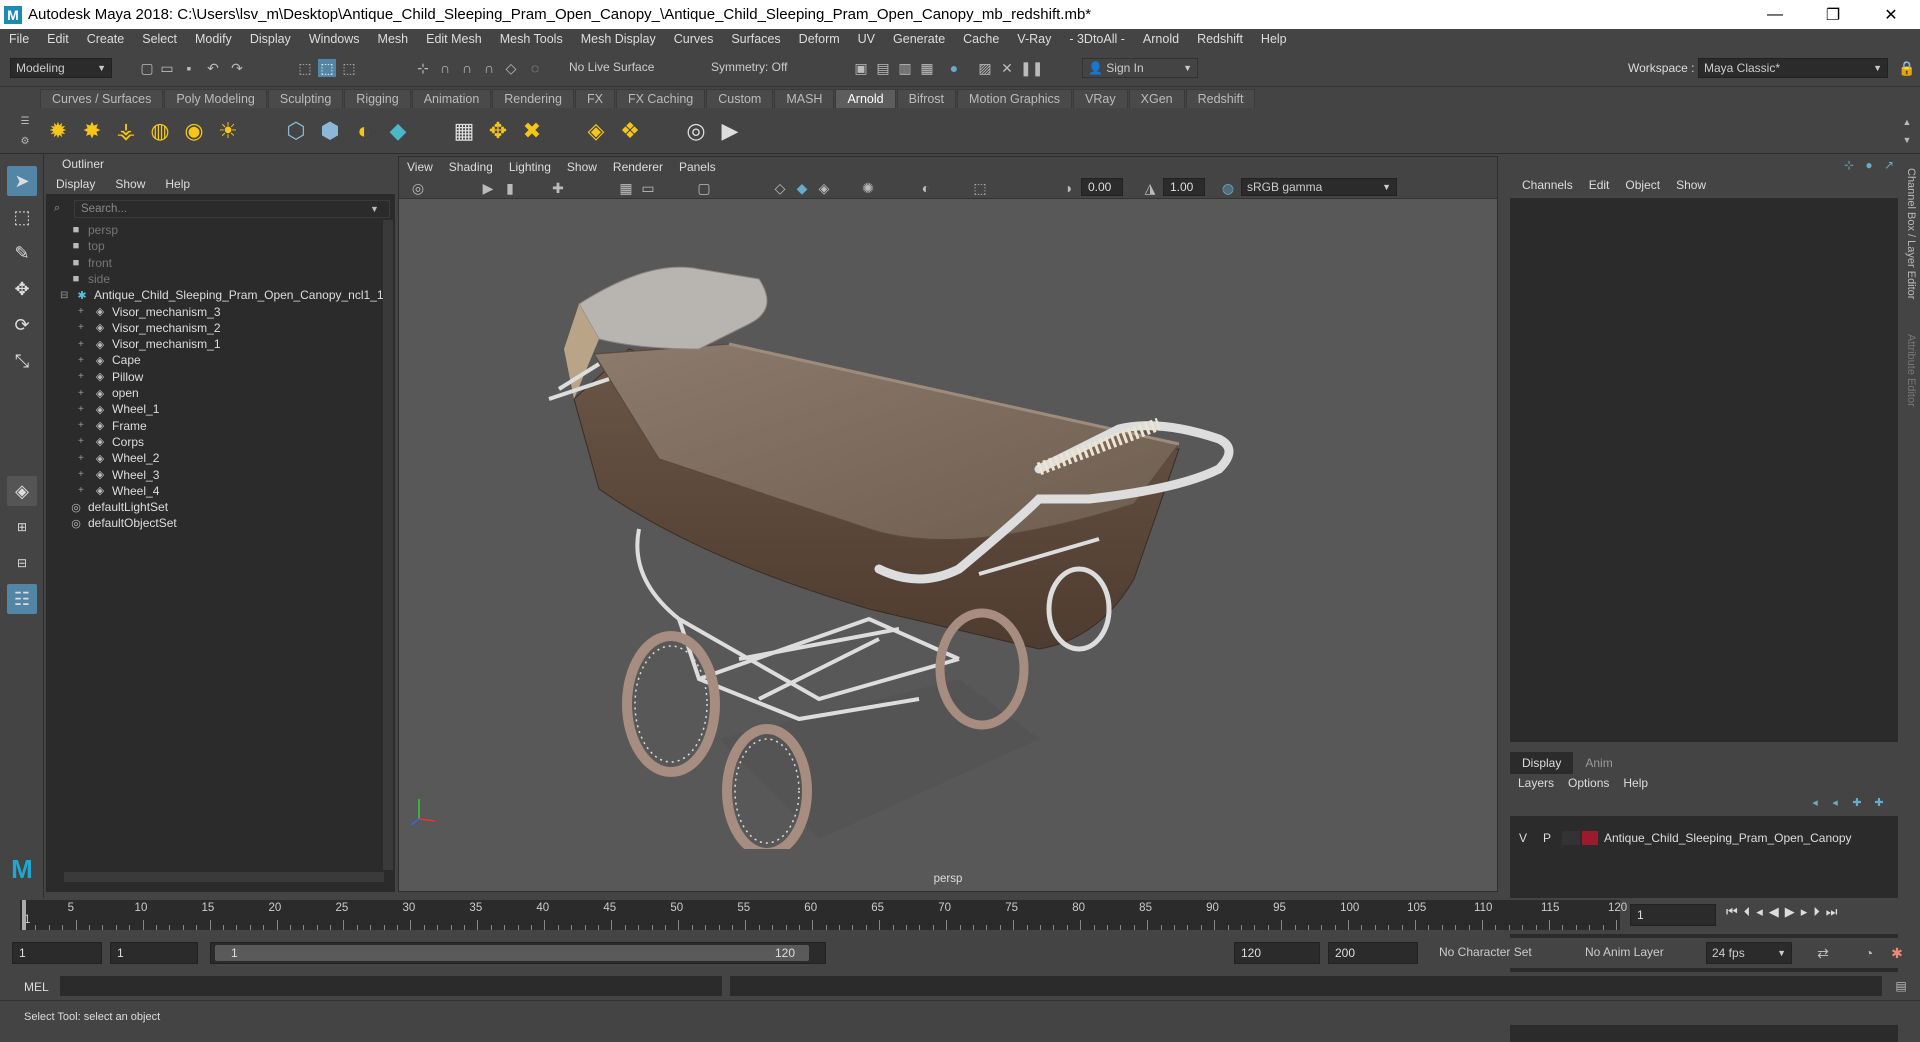 Image resolution: width=1920 pixels, height=1042 pixels. What do you see at coordinates (24, 915) in the screenshot?
I see `current-time-marker` at bounding box center [24, 915].